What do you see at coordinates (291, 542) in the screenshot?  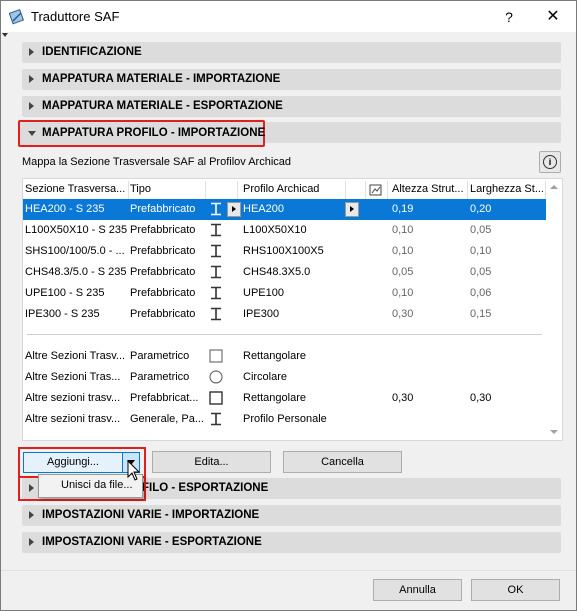 I see `section-misc-export: IMPOSTAZIONI VARIE - ESPORTAZIONE` at bounding box center [291, 542].